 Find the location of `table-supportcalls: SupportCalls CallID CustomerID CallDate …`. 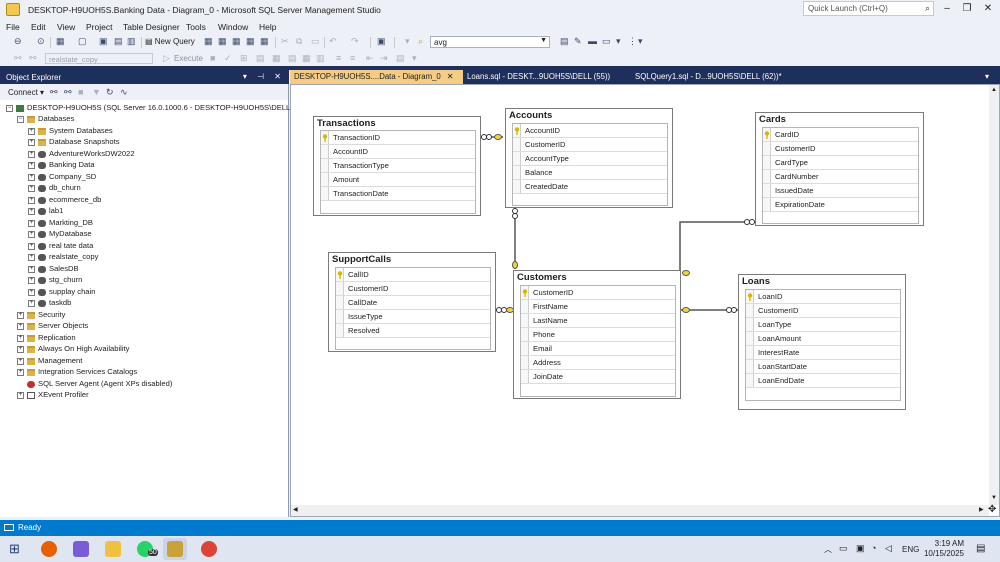

table-supportcalls: SupportCalls CallID CustomerID CallDate … is located at coordinates (412, 302).